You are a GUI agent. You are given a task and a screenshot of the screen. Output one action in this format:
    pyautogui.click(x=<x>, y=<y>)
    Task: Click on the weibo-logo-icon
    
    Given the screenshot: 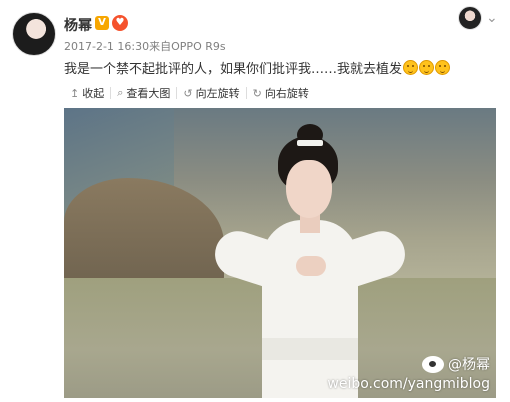 What is the action you would take?
    pyautogui.click(x=433, y=364)
    